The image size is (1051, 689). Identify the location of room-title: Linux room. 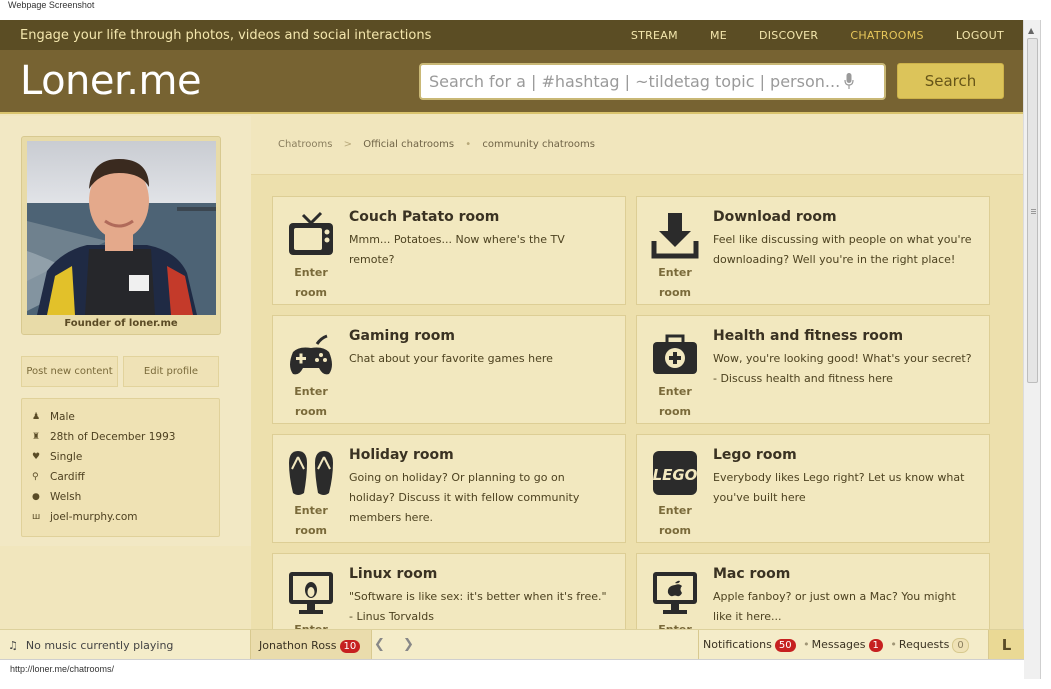
(393, 574).